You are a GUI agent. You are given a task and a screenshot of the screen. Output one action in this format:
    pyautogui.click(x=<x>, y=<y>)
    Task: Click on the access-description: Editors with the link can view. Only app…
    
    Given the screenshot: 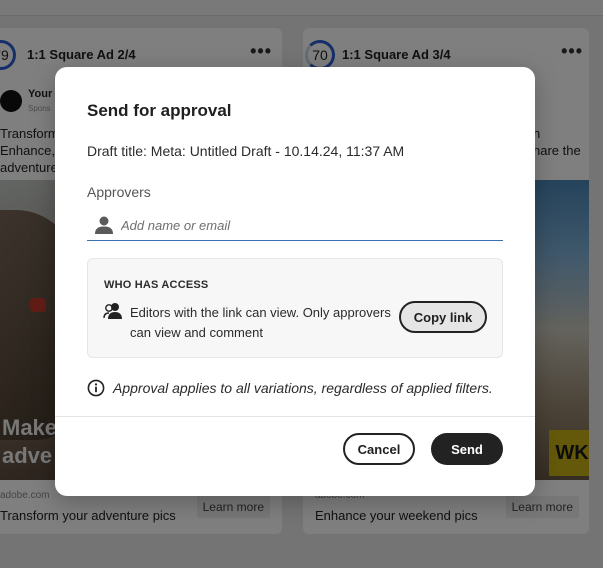 What is the action you would take?
    pyautogui.click(x=260, y=322)
    